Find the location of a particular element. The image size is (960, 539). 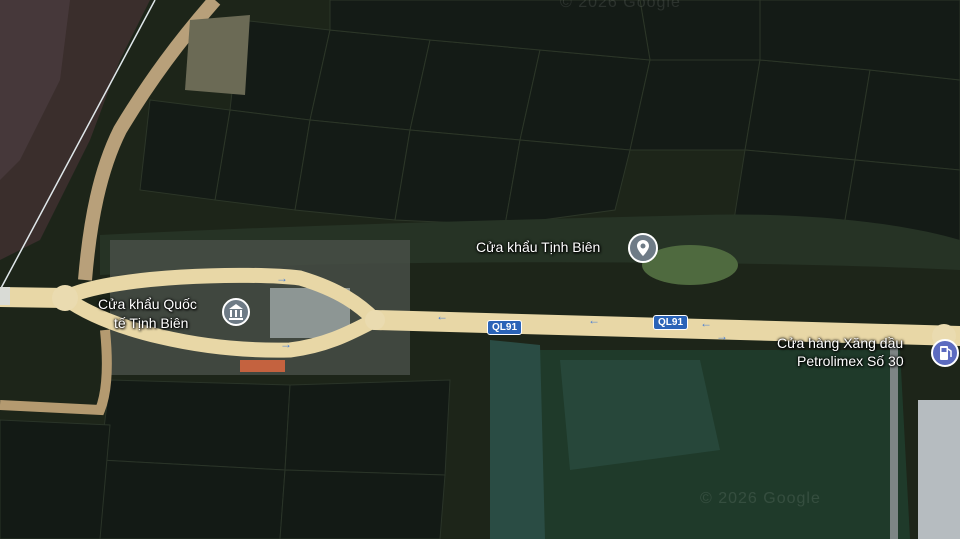

place-pin-icon is located at coordinates (643, 248).